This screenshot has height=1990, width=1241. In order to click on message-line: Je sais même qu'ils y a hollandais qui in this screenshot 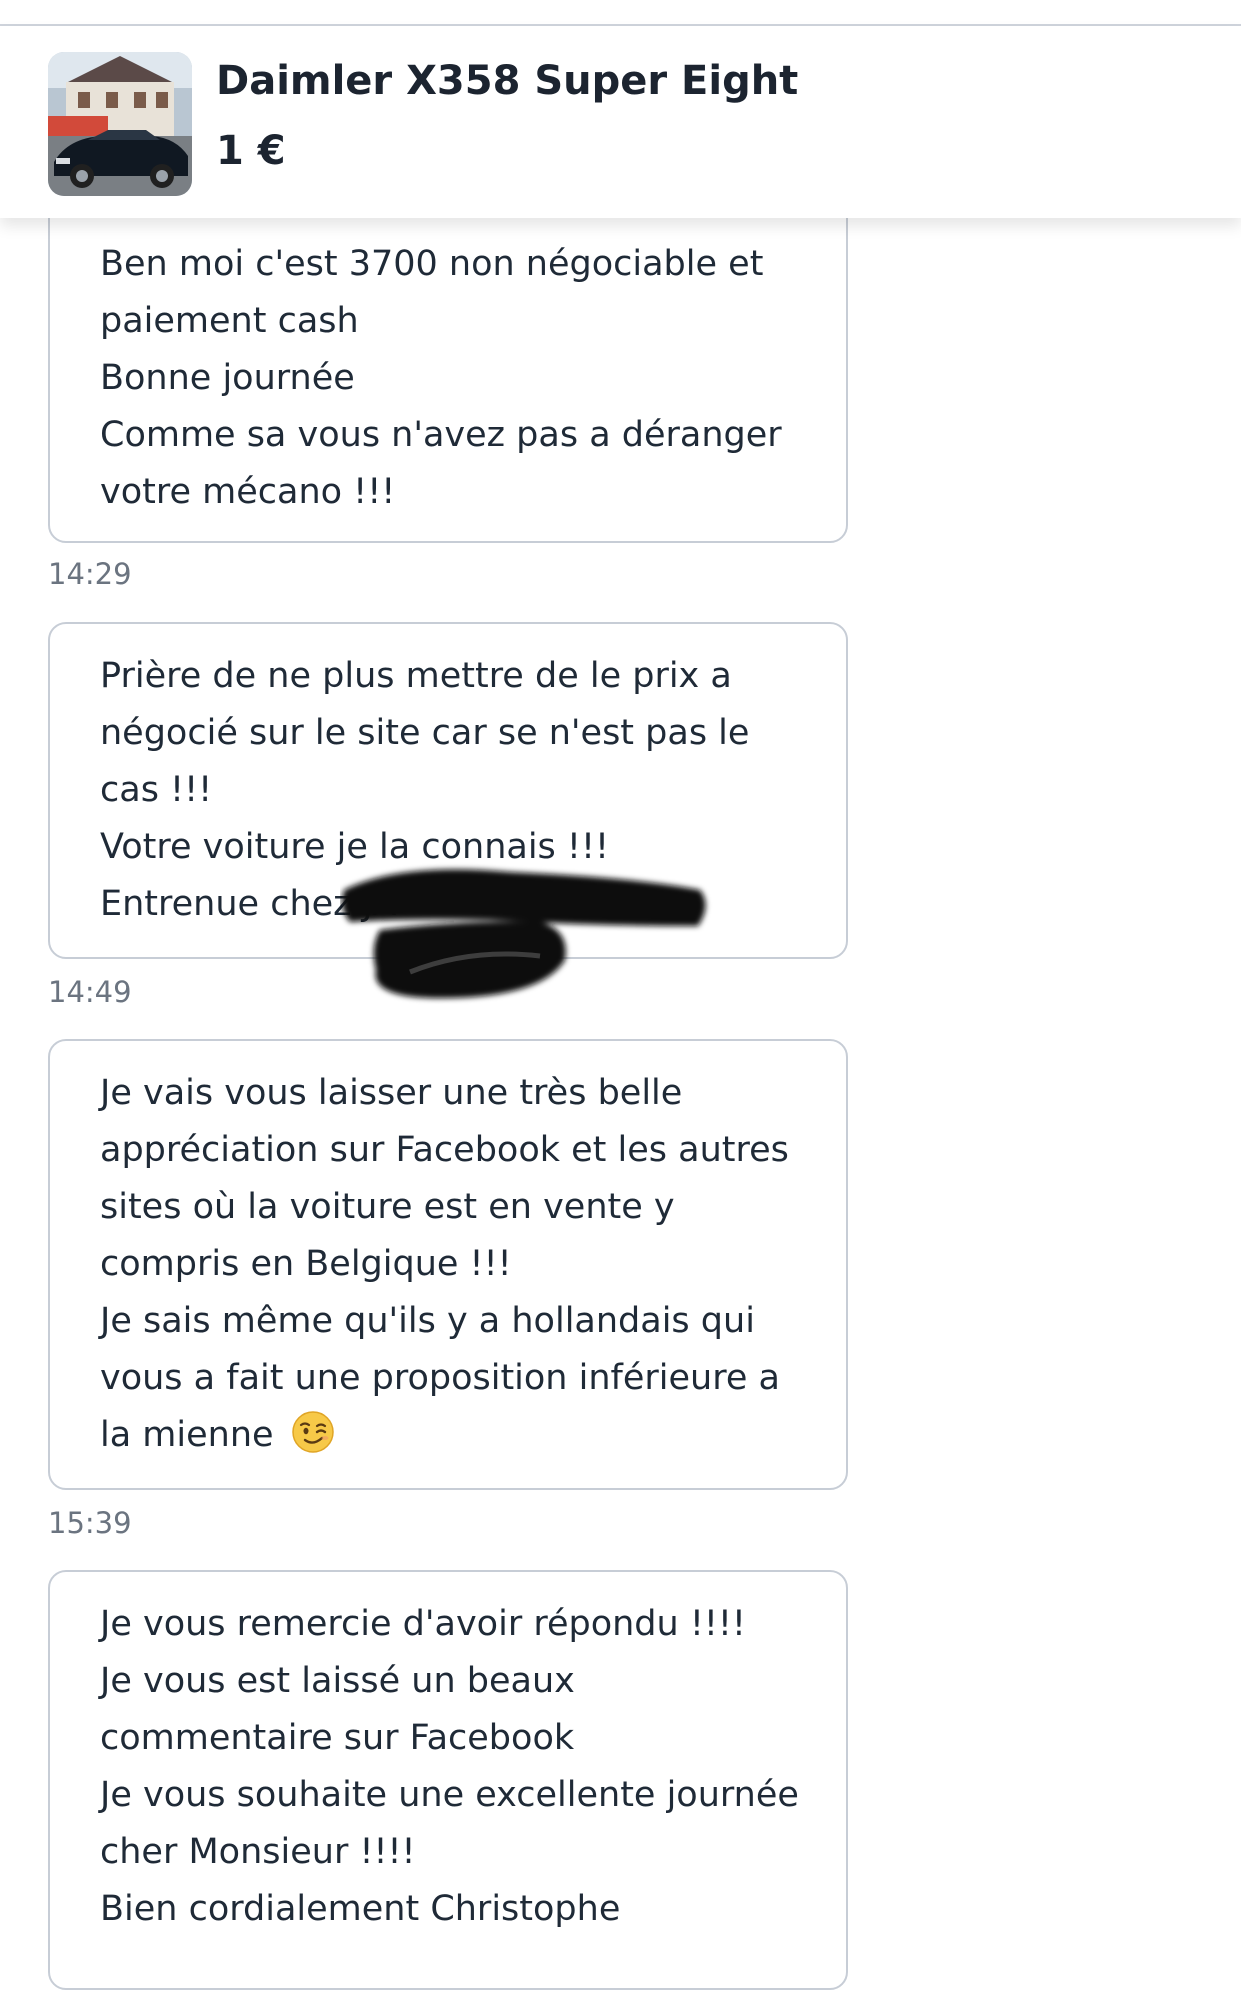, I will do `click(427, 1321)`.